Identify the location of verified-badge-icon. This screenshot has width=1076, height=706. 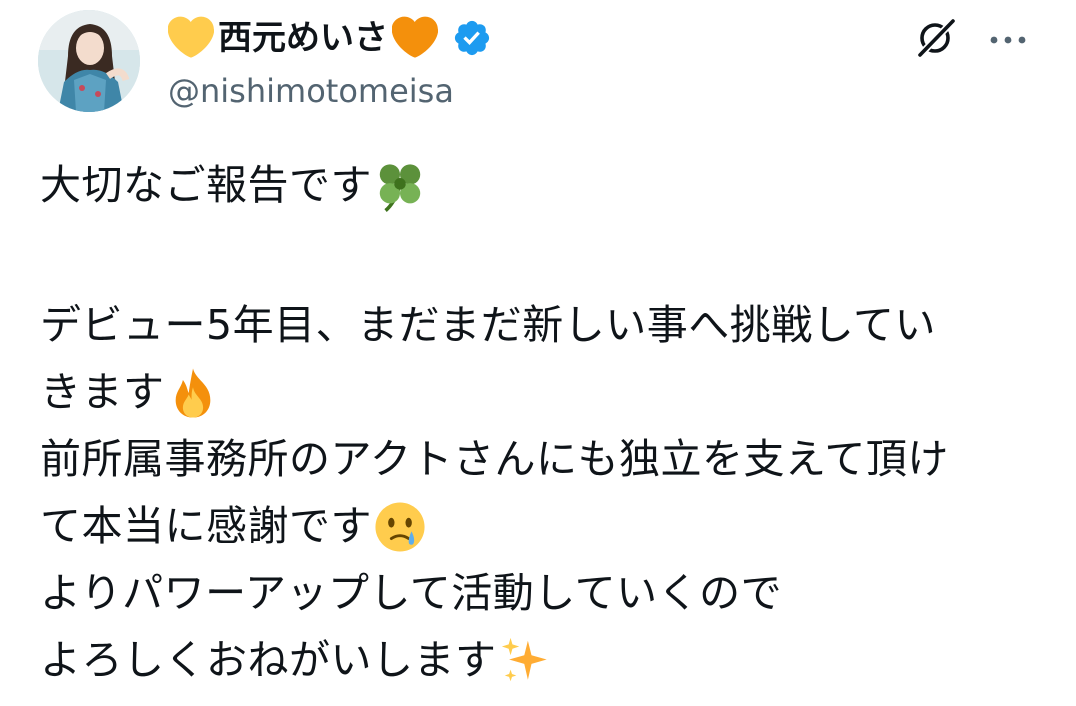
(472, 38).